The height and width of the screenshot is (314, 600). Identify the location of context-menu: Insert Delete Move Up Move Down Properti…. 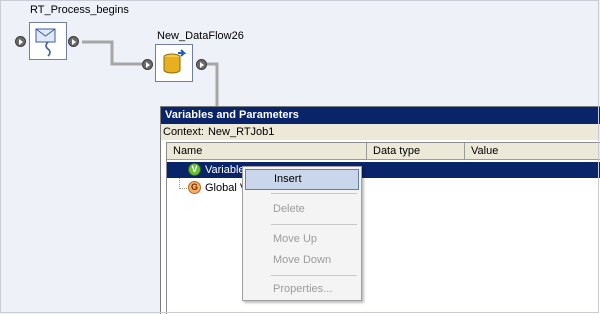
(302, 233).